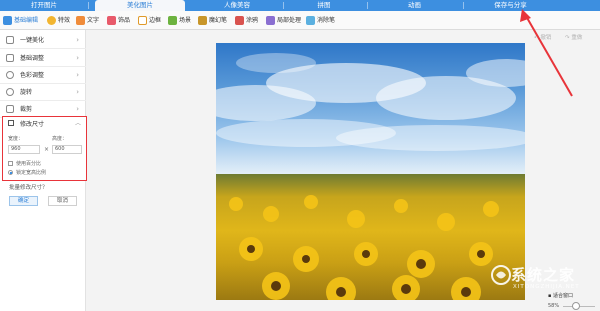 The image size is (600, 311). Describe the element at coordinates (118, 20) in the screenshot. I see `tool-accessory: 饰品` at that location.